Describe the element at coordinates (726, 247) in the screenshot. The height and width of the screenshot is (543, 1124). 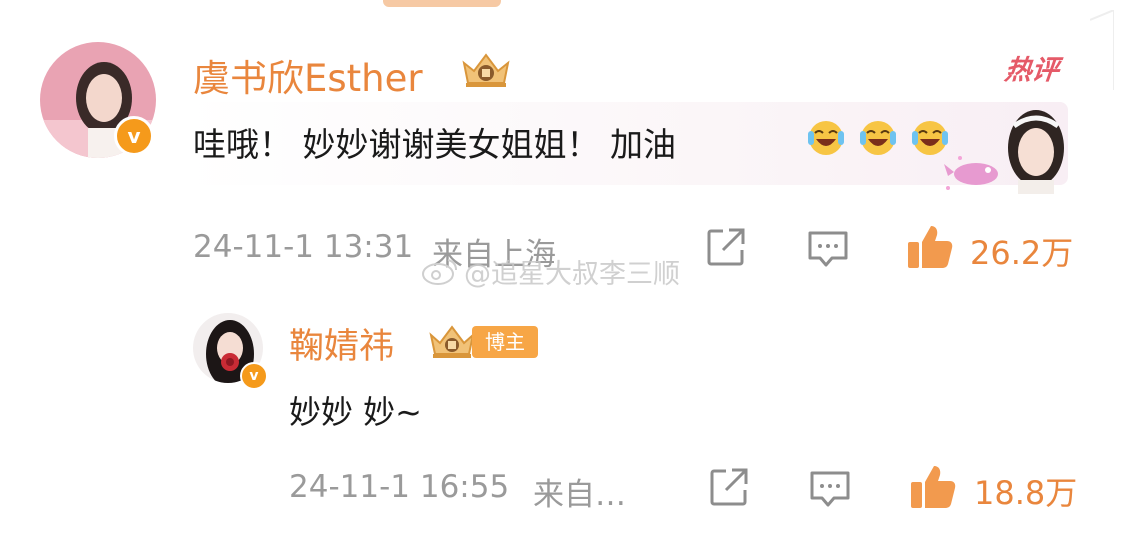
I see `share-icon` at that location.